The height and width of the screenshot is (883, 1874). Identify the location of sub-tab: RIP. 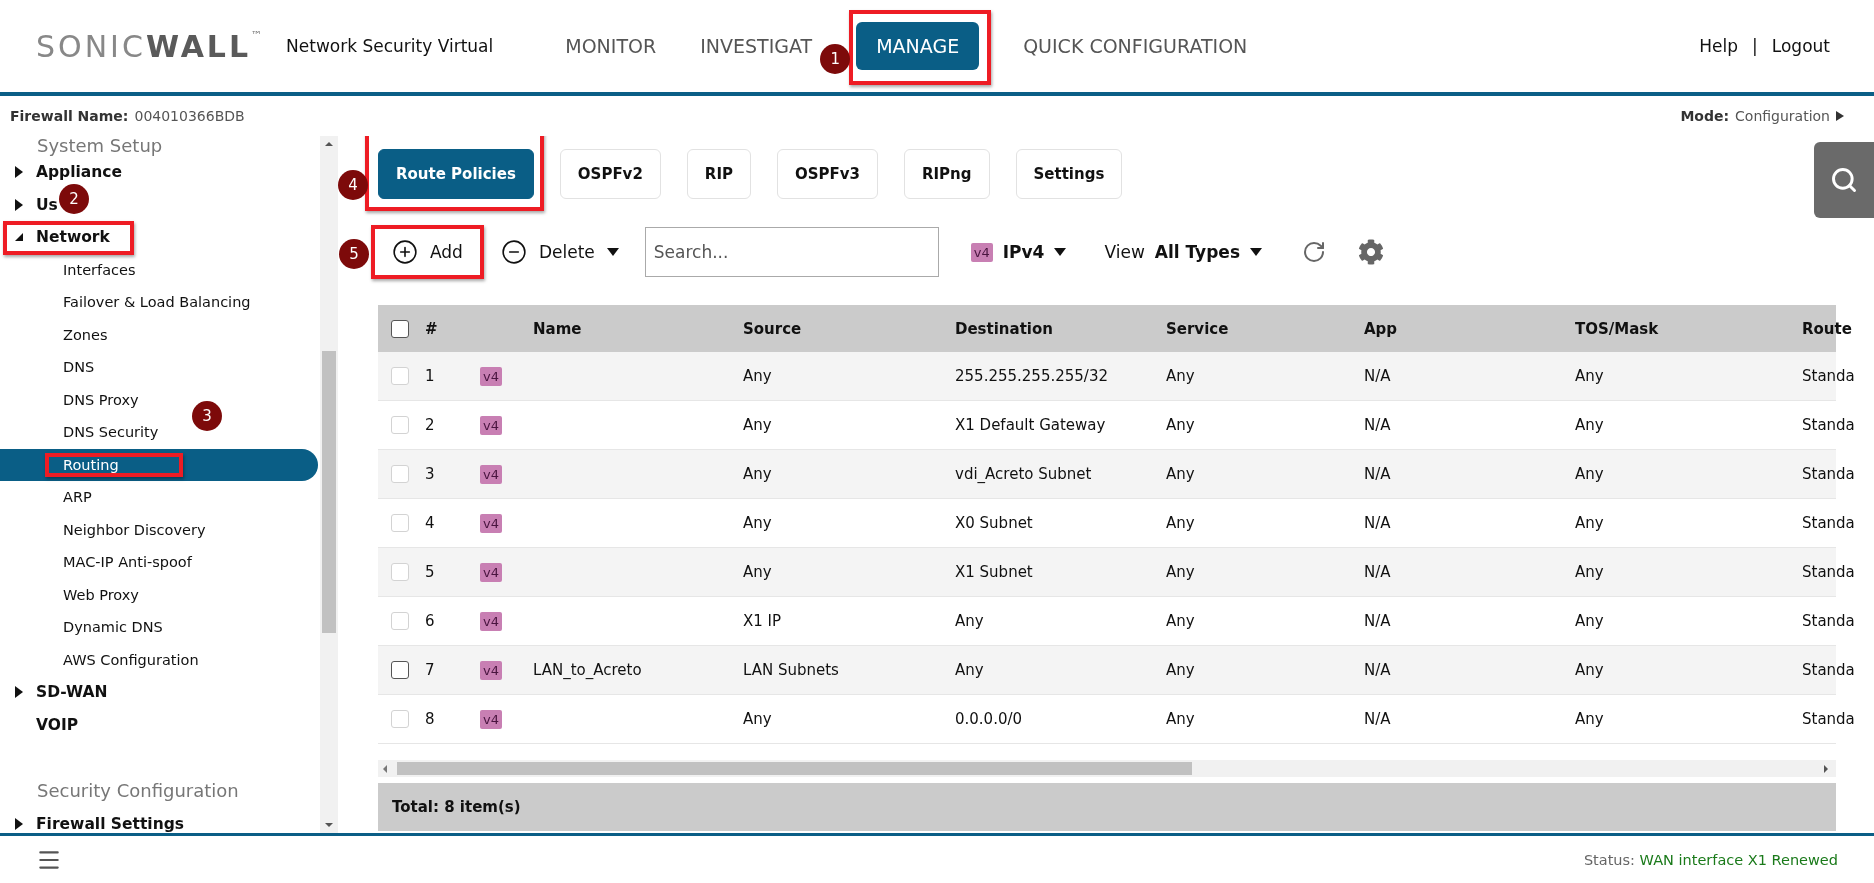
(718, 174).